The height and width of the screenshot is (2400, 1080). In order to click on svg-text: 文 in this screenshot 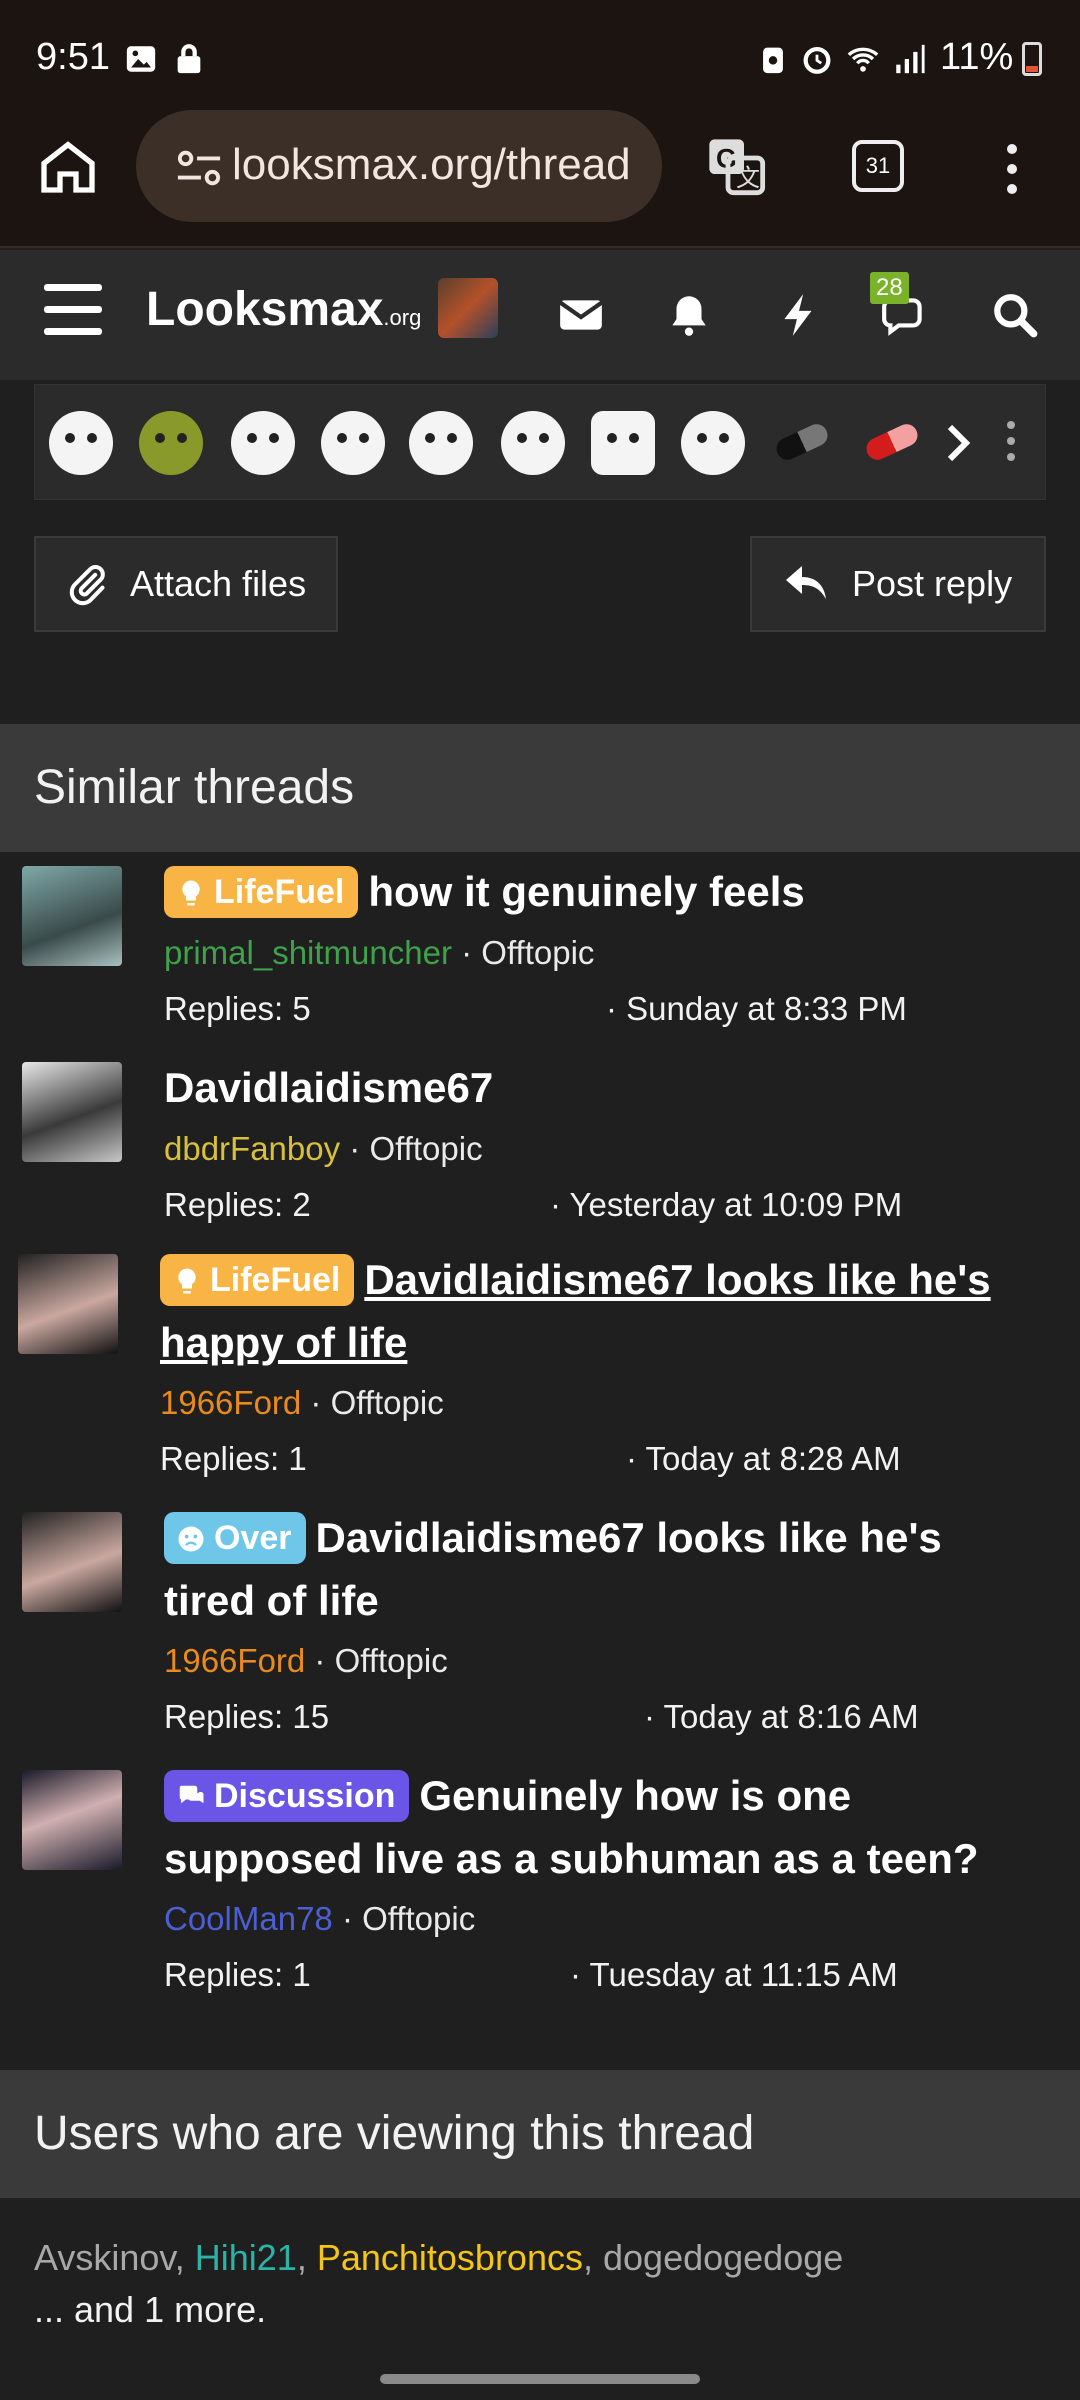, I will do `click(748, 178)`.